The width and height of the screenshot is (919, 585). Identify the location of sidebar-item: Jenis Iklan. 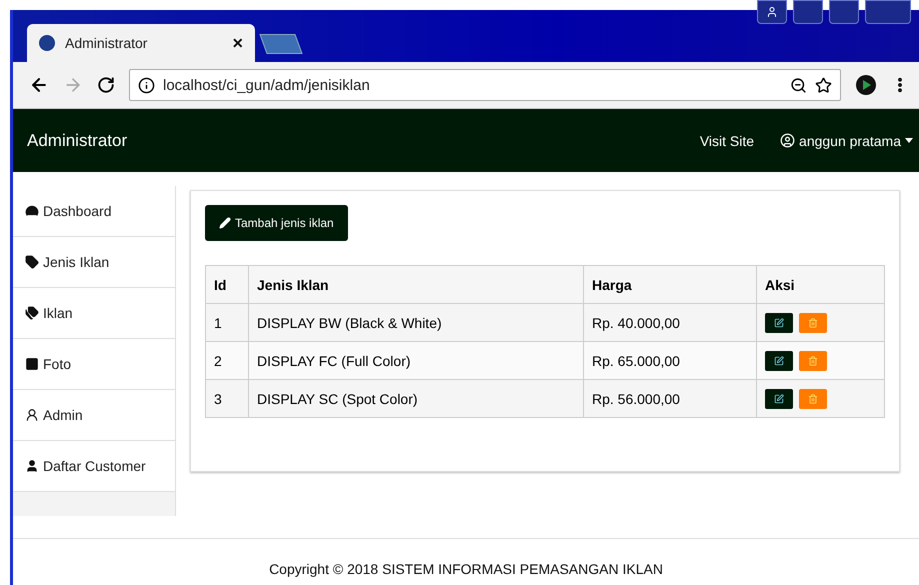
(94, 262).